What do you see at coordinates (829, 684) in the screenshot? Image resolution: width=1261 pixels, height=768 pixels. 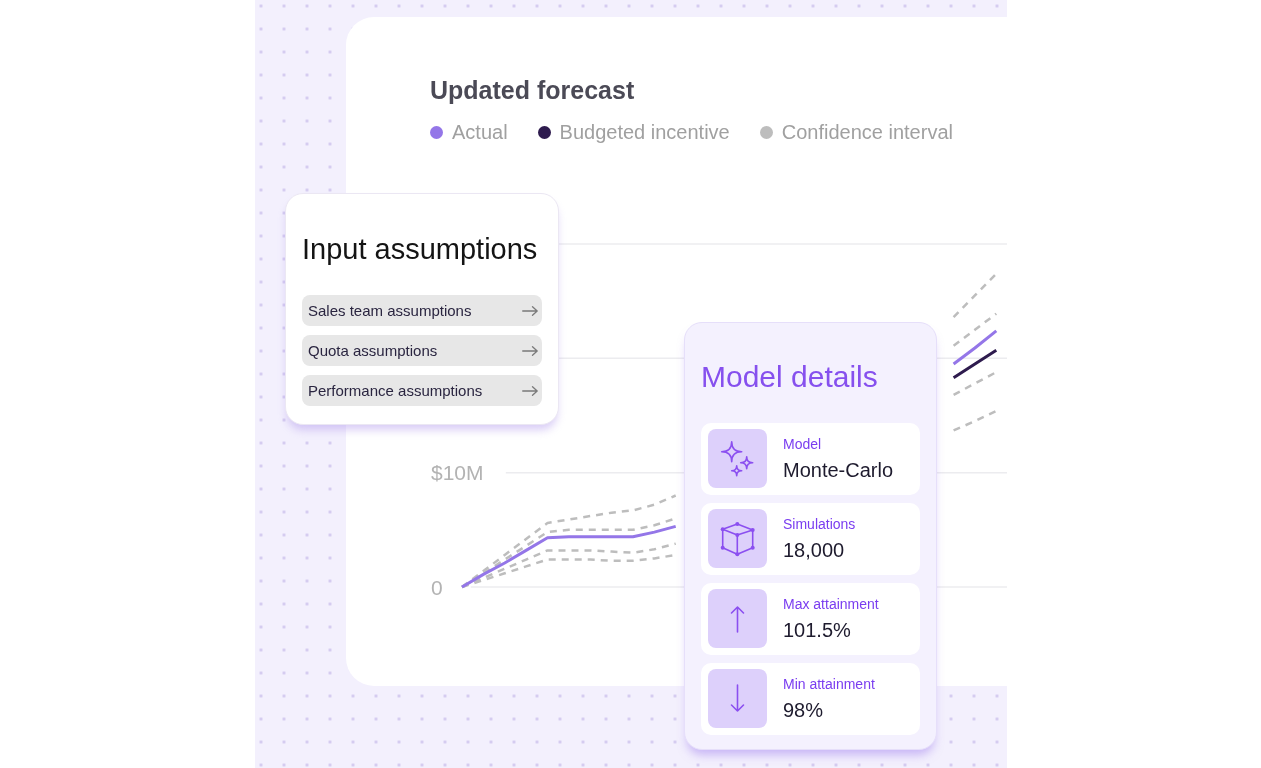 I see `detail-label: Min attainment` at bounding box center [829, 684].